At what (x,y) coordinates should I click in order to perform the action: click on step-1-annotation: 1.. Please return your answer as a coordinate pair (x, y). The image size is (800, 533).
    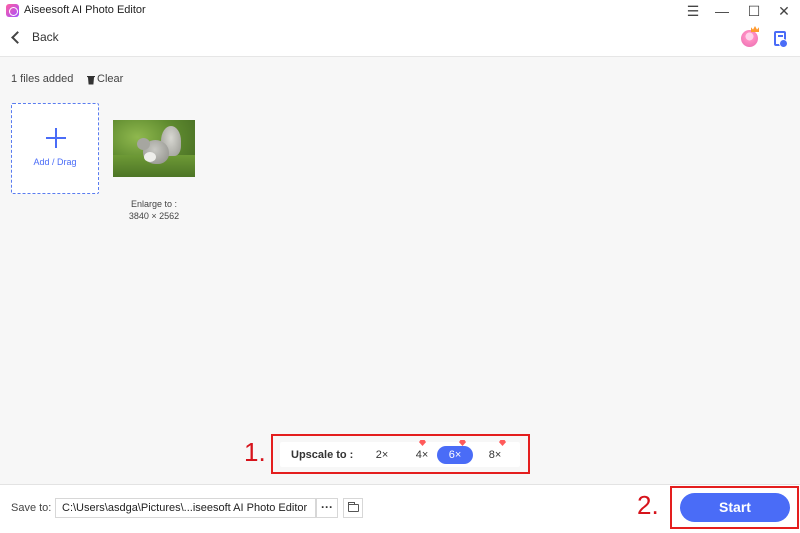
    Looking at the image, I should click on (255, 452).